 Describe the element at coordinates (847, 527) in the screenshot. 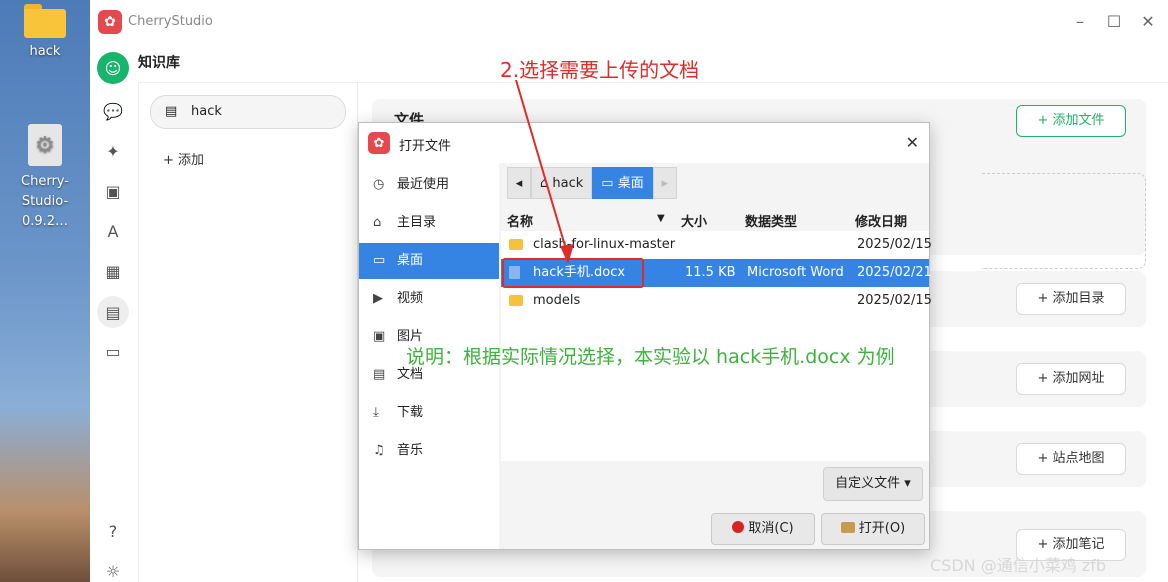

I see `open-folder-icon` at that location.